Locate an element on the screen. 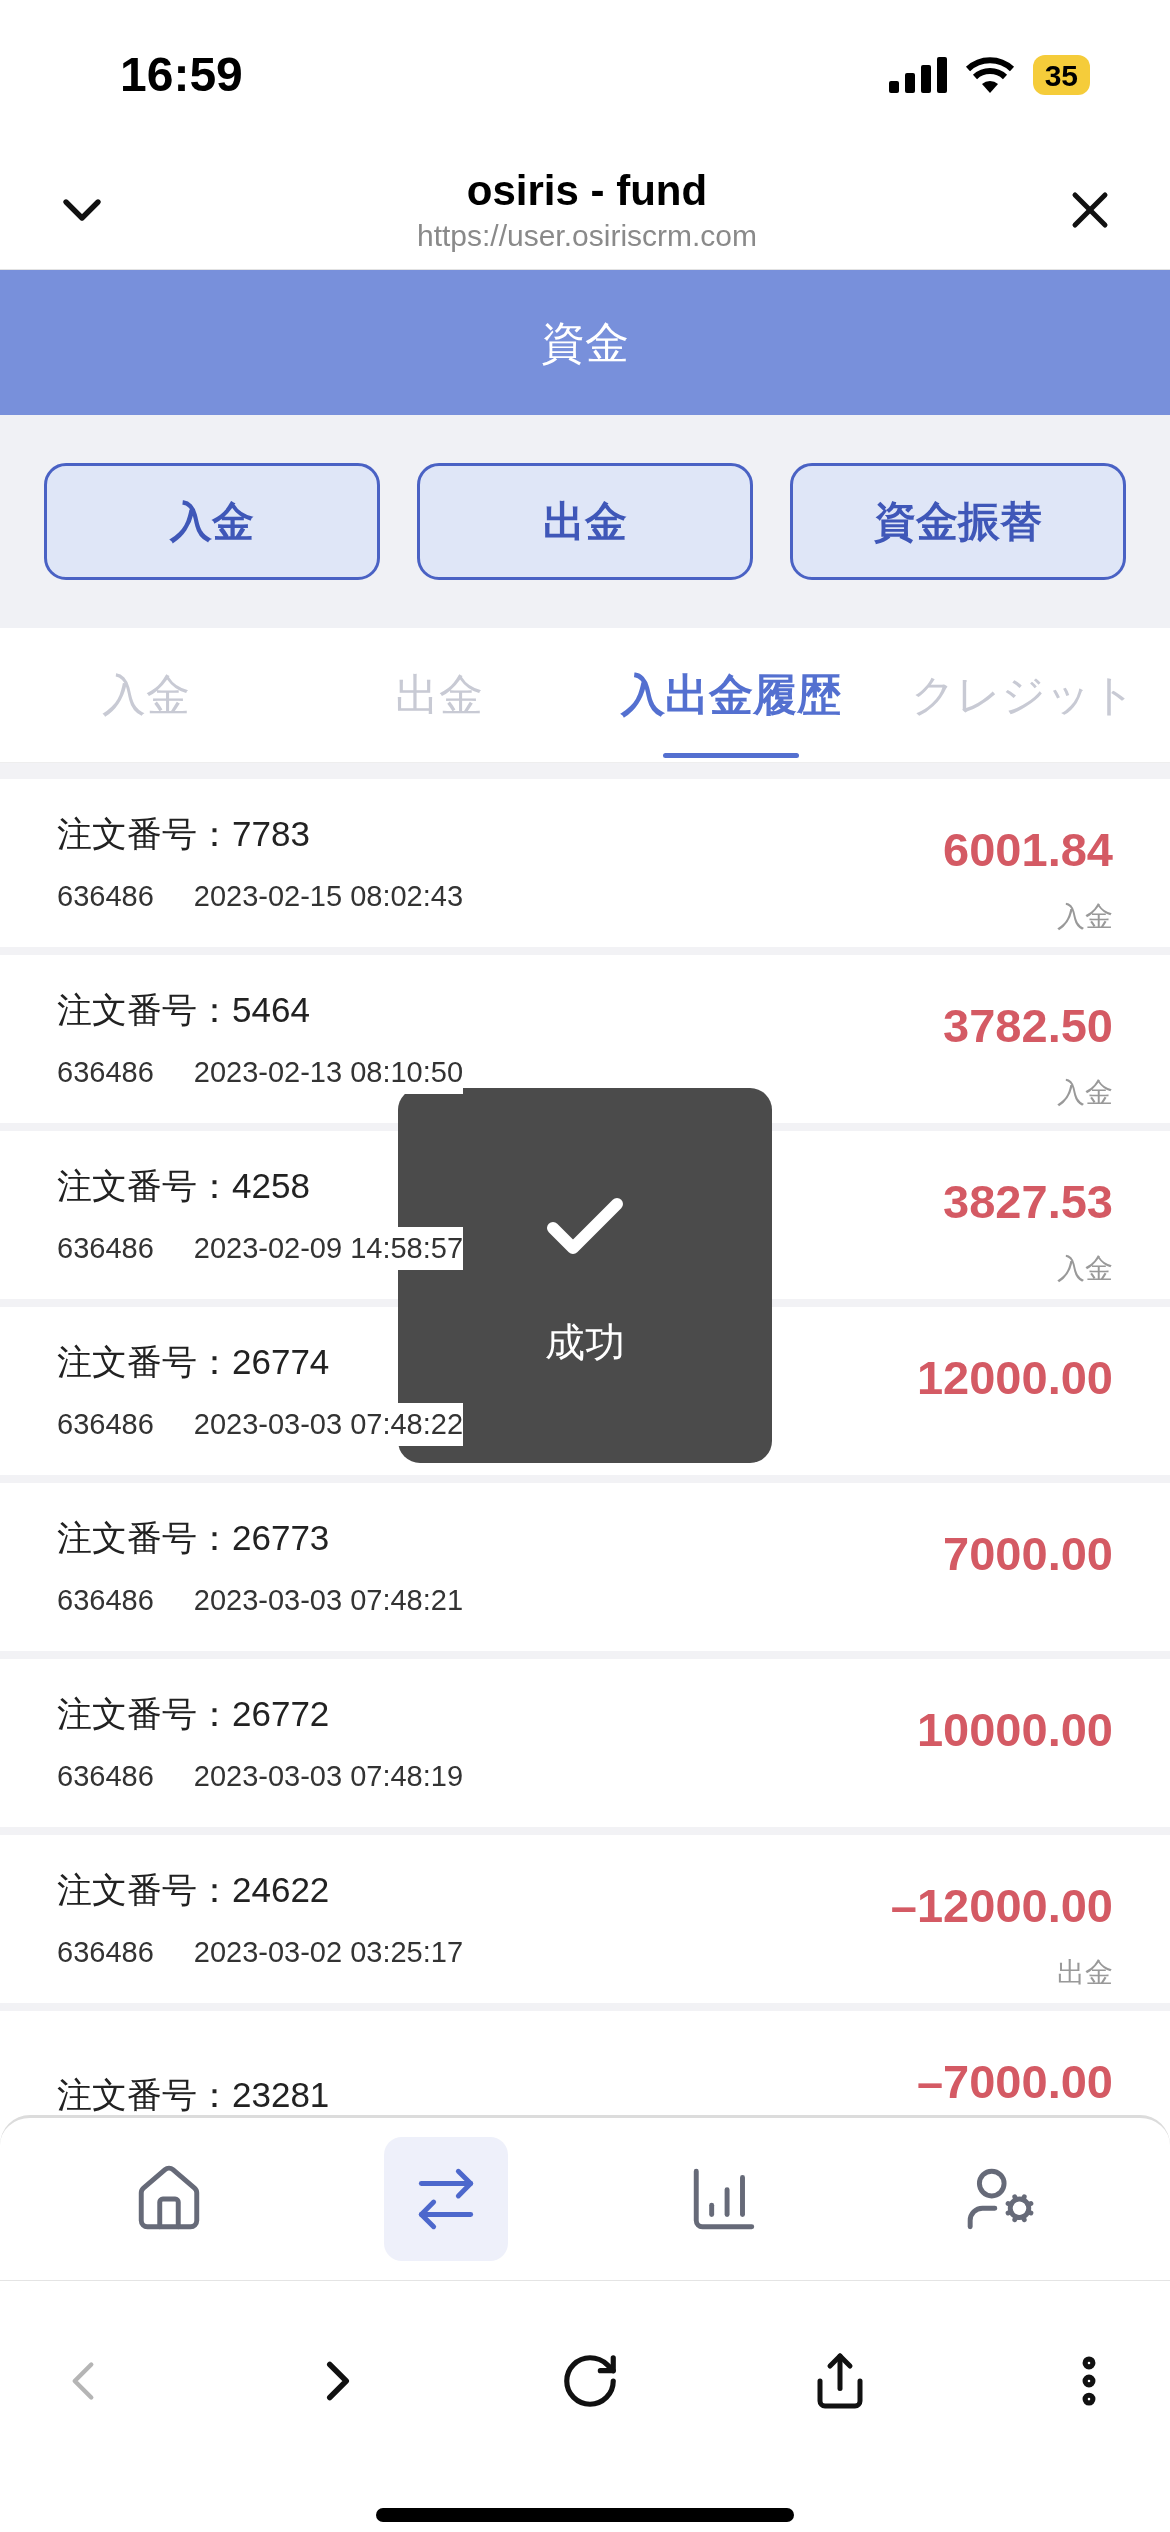 This screenshot has width=1170, height=2532. amount: 10000.00 is located at coordinates (1014, 1730).